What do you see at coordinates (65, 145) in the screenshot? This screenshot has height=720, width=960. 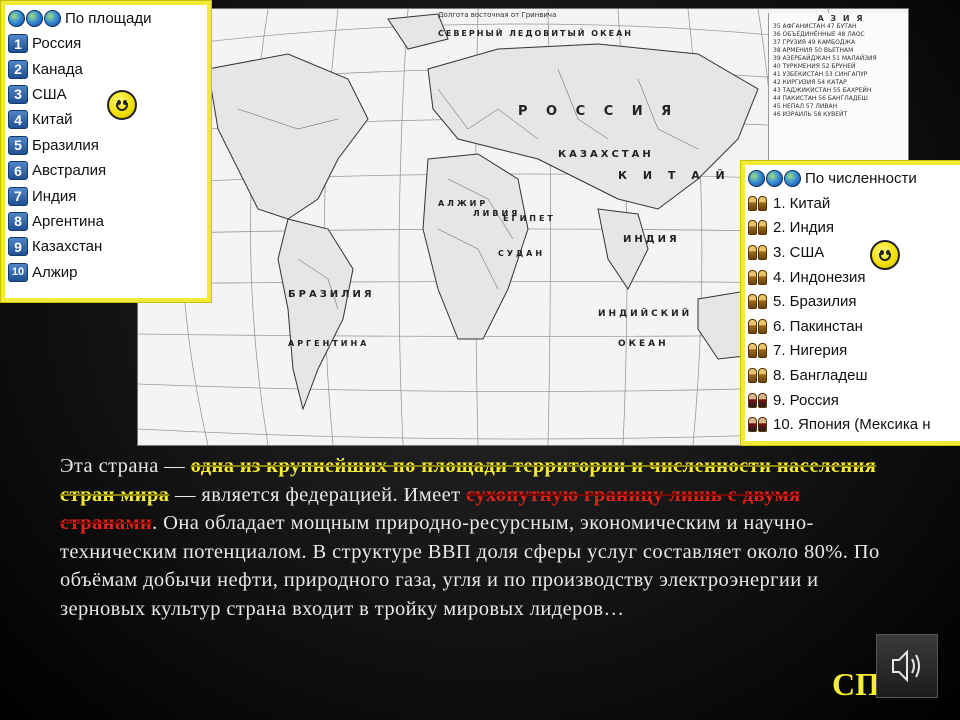 I see `country-name: Бразилия` at bounding box center [65, 145].